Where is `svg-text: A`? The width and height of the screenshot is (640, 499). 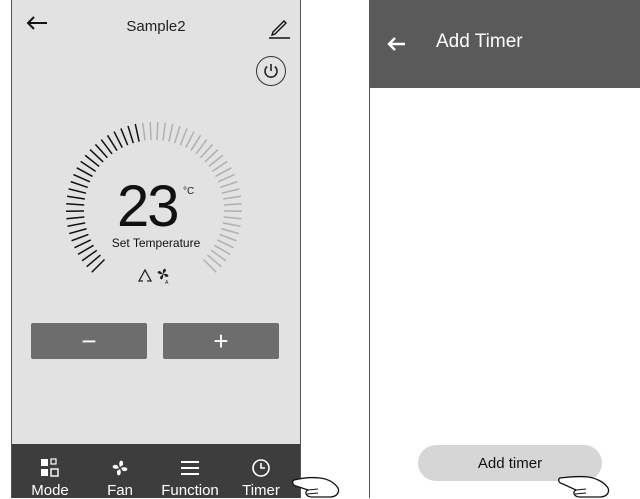
svg-text: A is located at coordinates (167, 282).